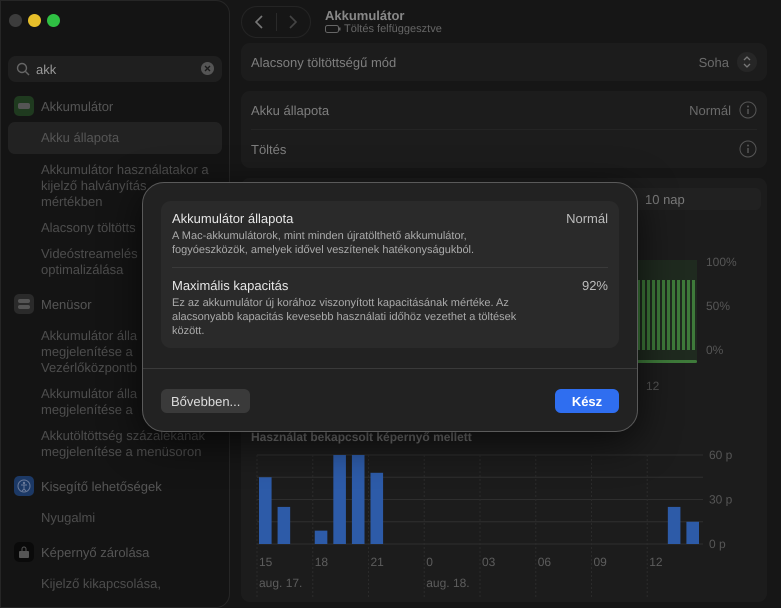 The image size is (781, 608). I want to click on accessibility-icon, so click(24, 486).